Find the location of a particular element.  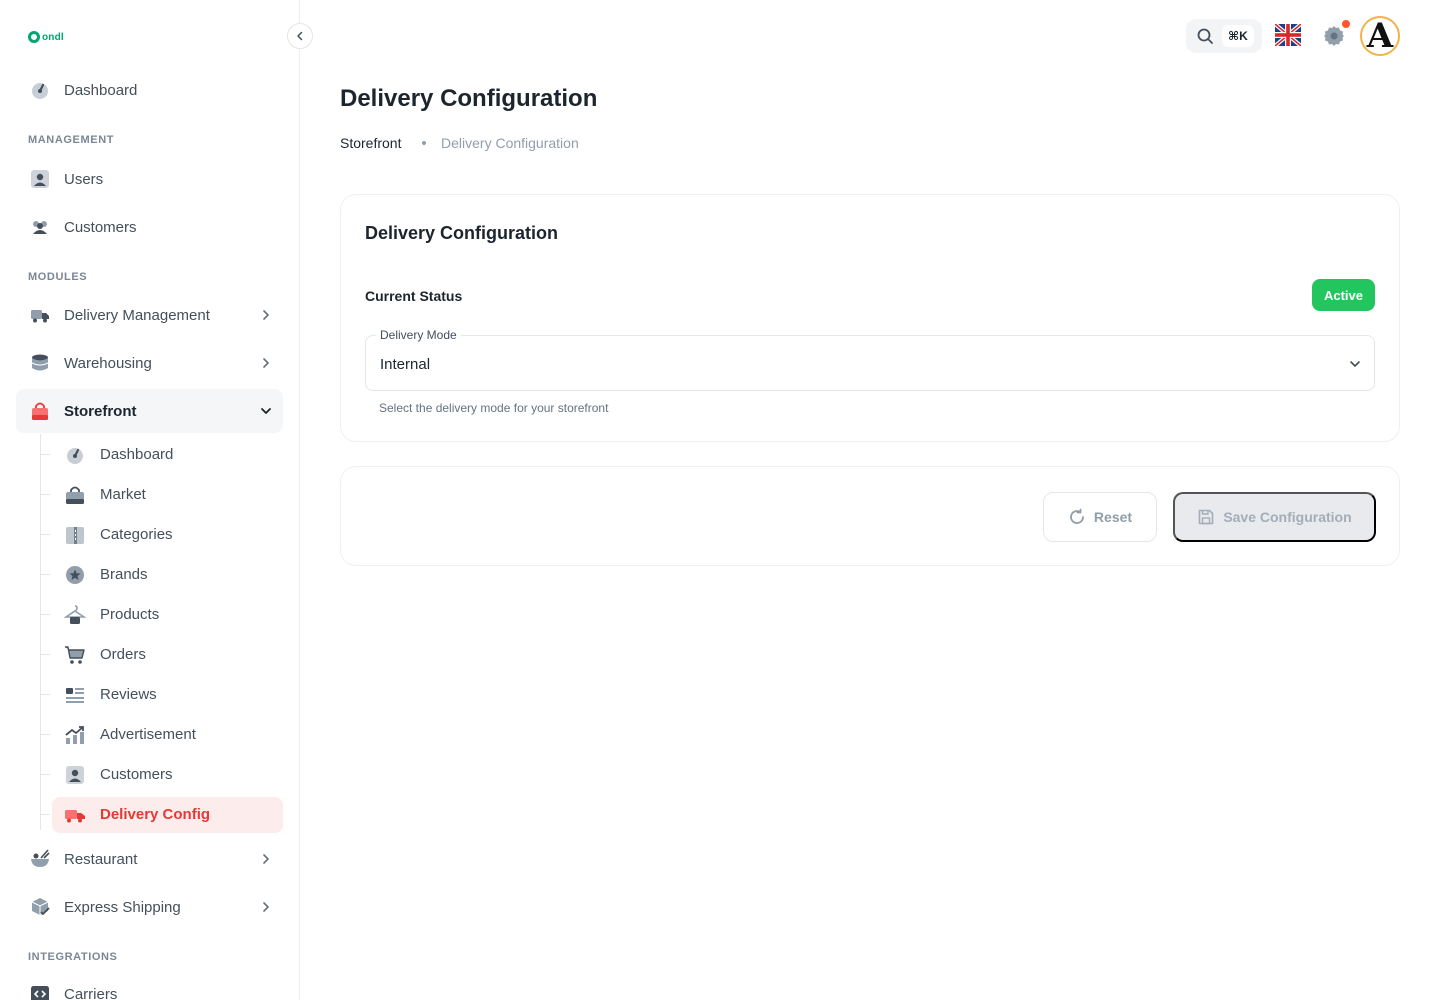

save-disk-icon is located at coordinates (1206, 517).